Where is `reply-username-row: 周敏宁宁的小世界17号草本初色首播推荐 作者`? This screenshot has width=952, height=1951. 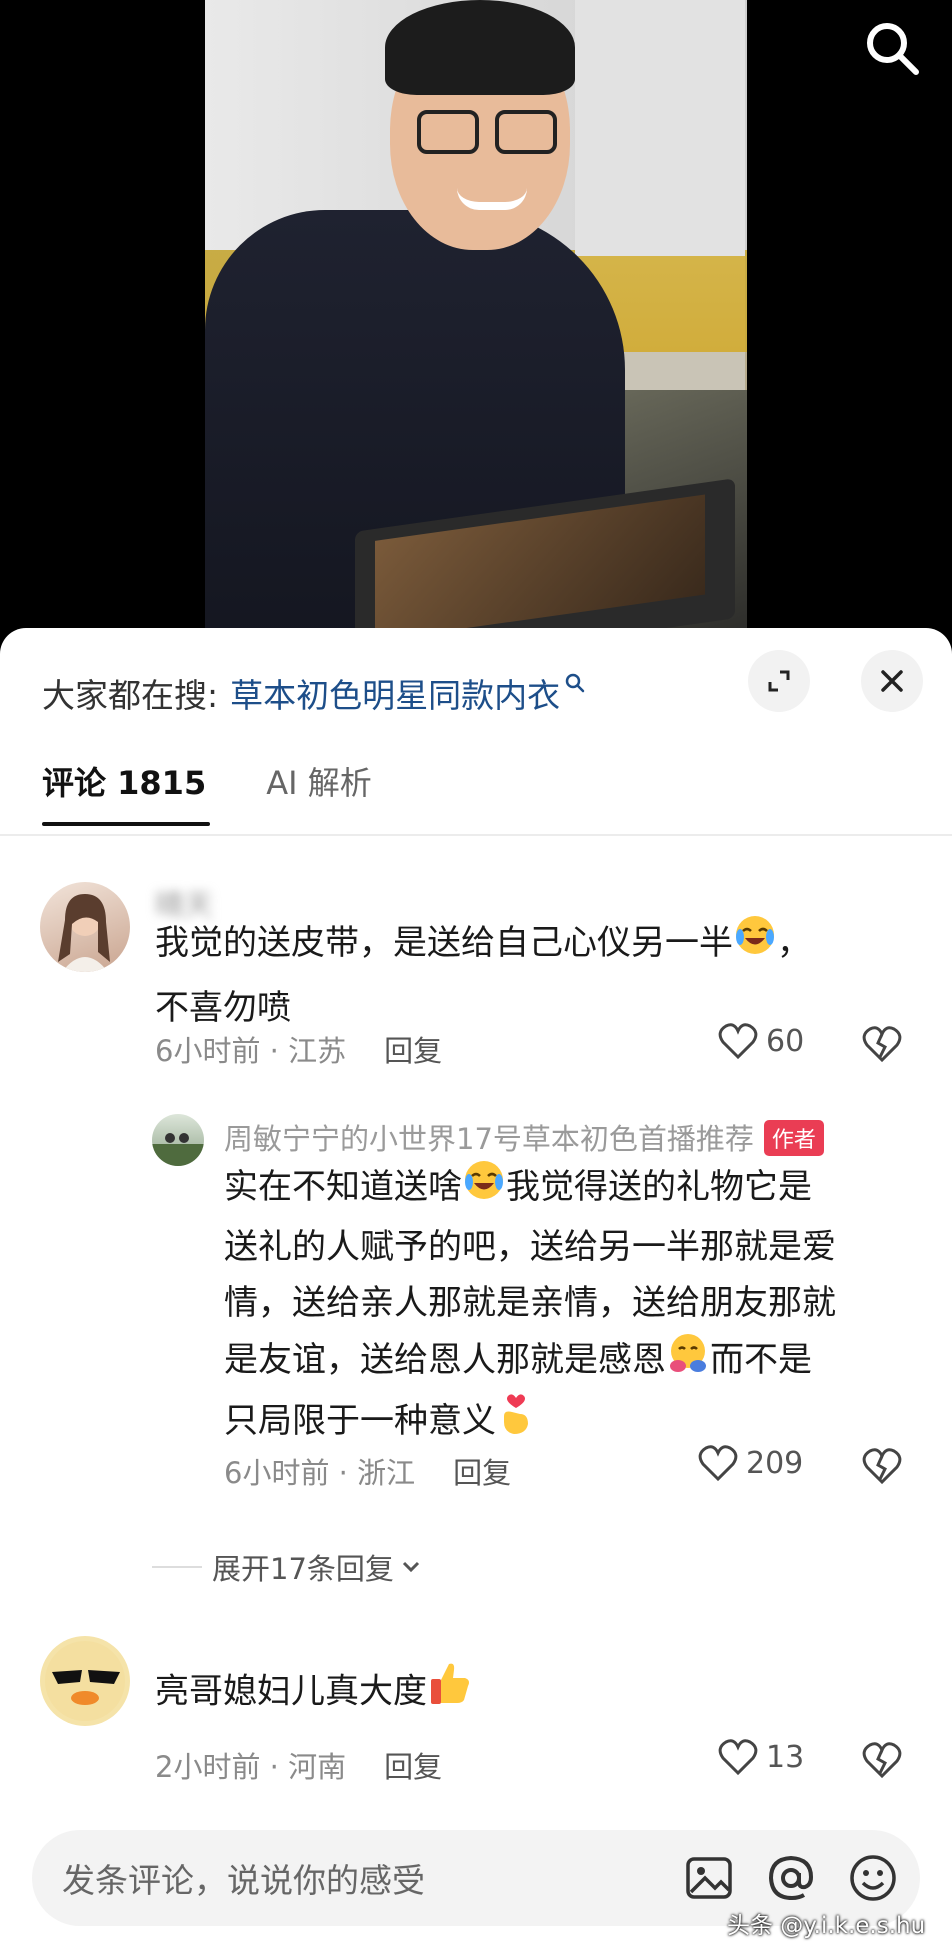 reply-username-row: 周敏宁宁的小世界17号草本初色首播推荐 作者 is located at coordinates (524, 1137).